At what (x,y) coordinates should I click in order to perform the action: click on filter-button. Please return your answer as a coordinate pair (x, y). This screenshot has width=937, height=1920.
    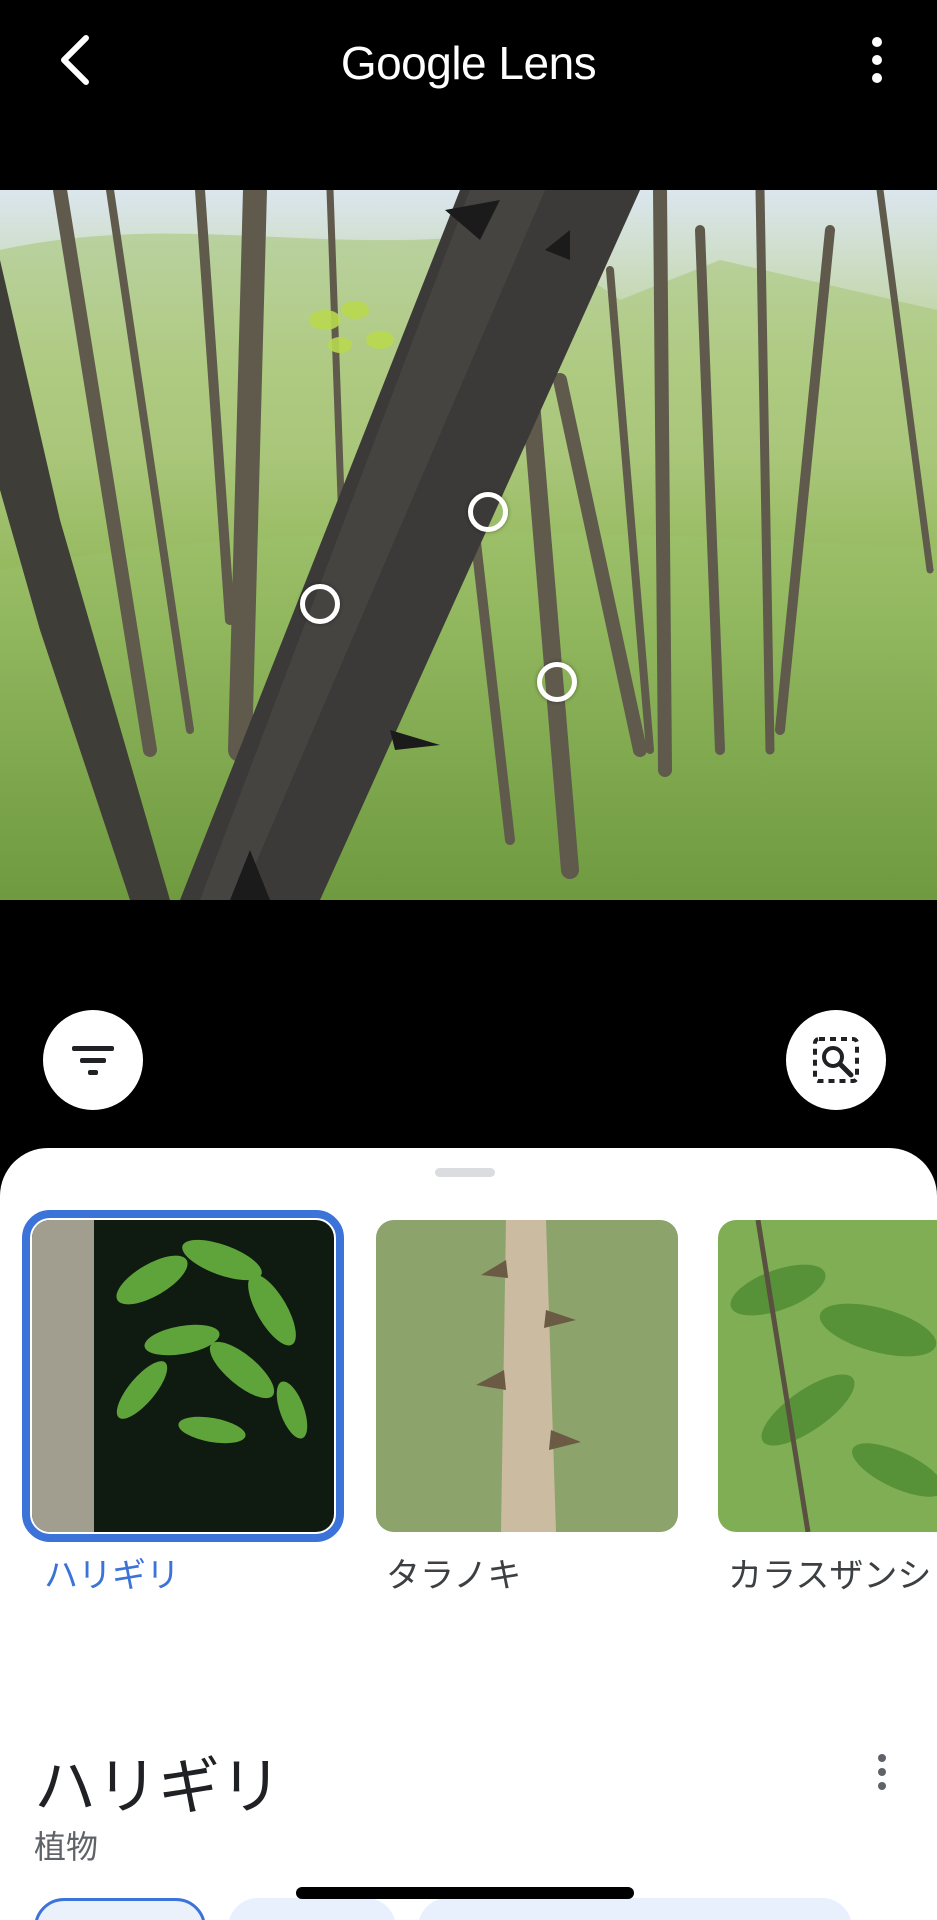
    Looking at the image, I should click on (93, 1060).